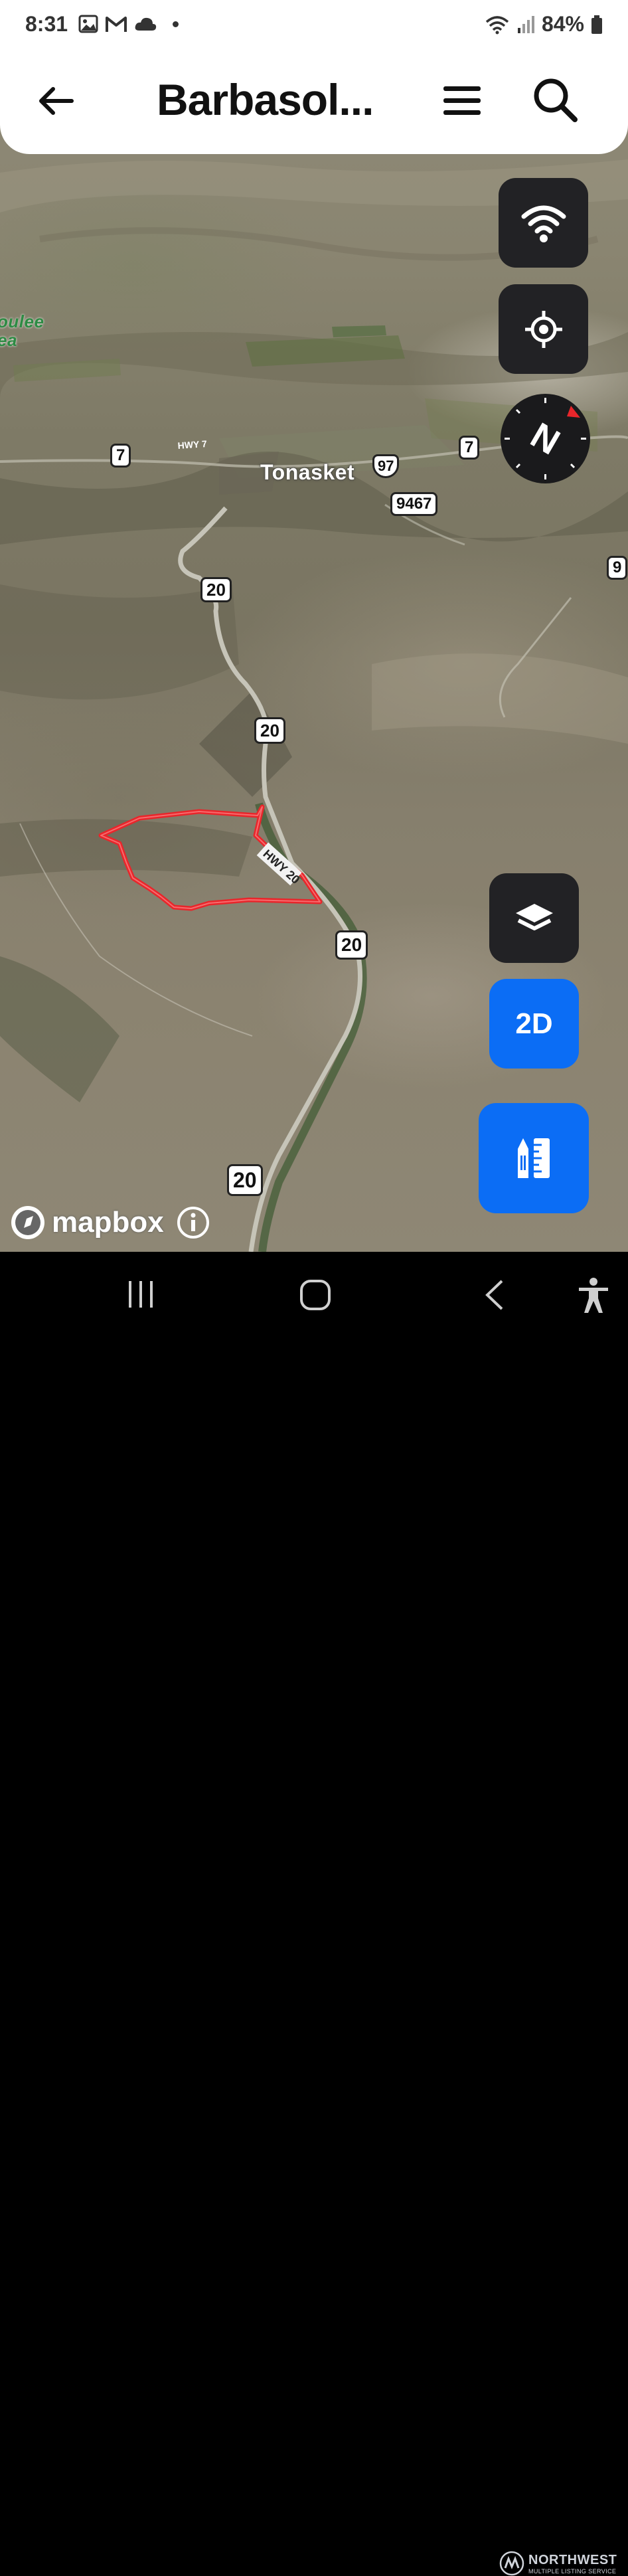 Image resolution: width=628 pixels, height=2576 pixels. I want to click on hwy7-shield-left: 7, so click(120, 456).